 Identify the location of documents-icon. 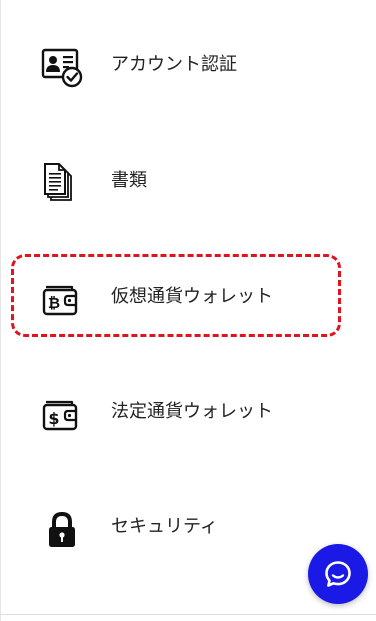
(62, 183).